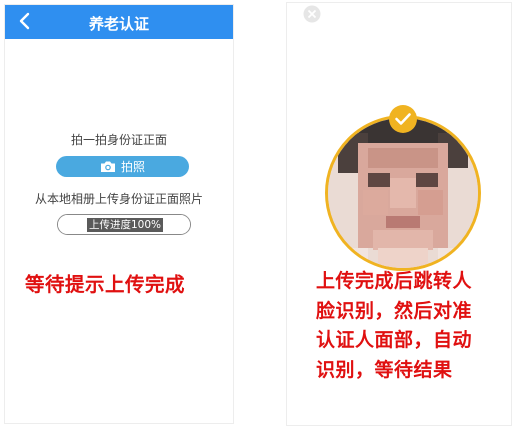 This screenshot has width=518, height=428. I want to click on front-photo-hint: 拍一拍身份证正面, so click(118, 140).